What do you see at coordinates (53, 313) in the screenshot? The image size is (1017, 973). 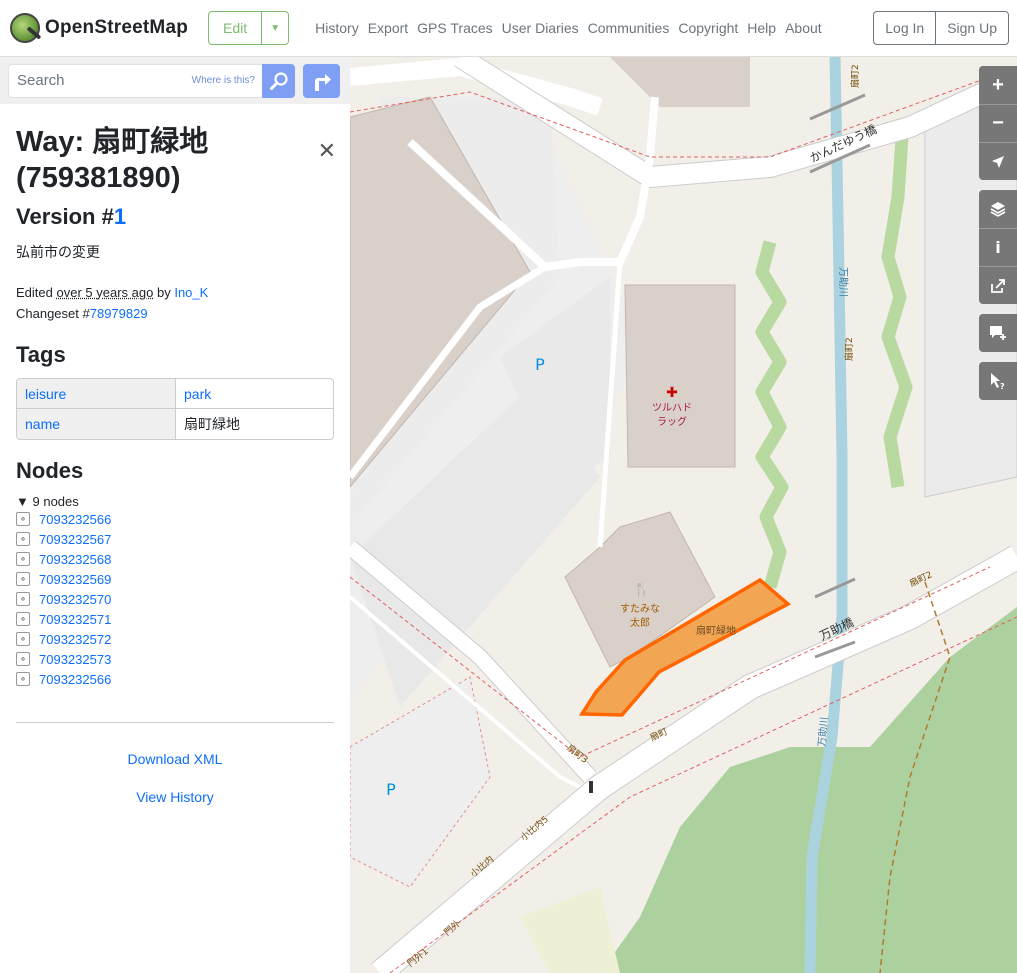 I see `changeset-prefix: Changeset #` at bounding box center [53, 313].